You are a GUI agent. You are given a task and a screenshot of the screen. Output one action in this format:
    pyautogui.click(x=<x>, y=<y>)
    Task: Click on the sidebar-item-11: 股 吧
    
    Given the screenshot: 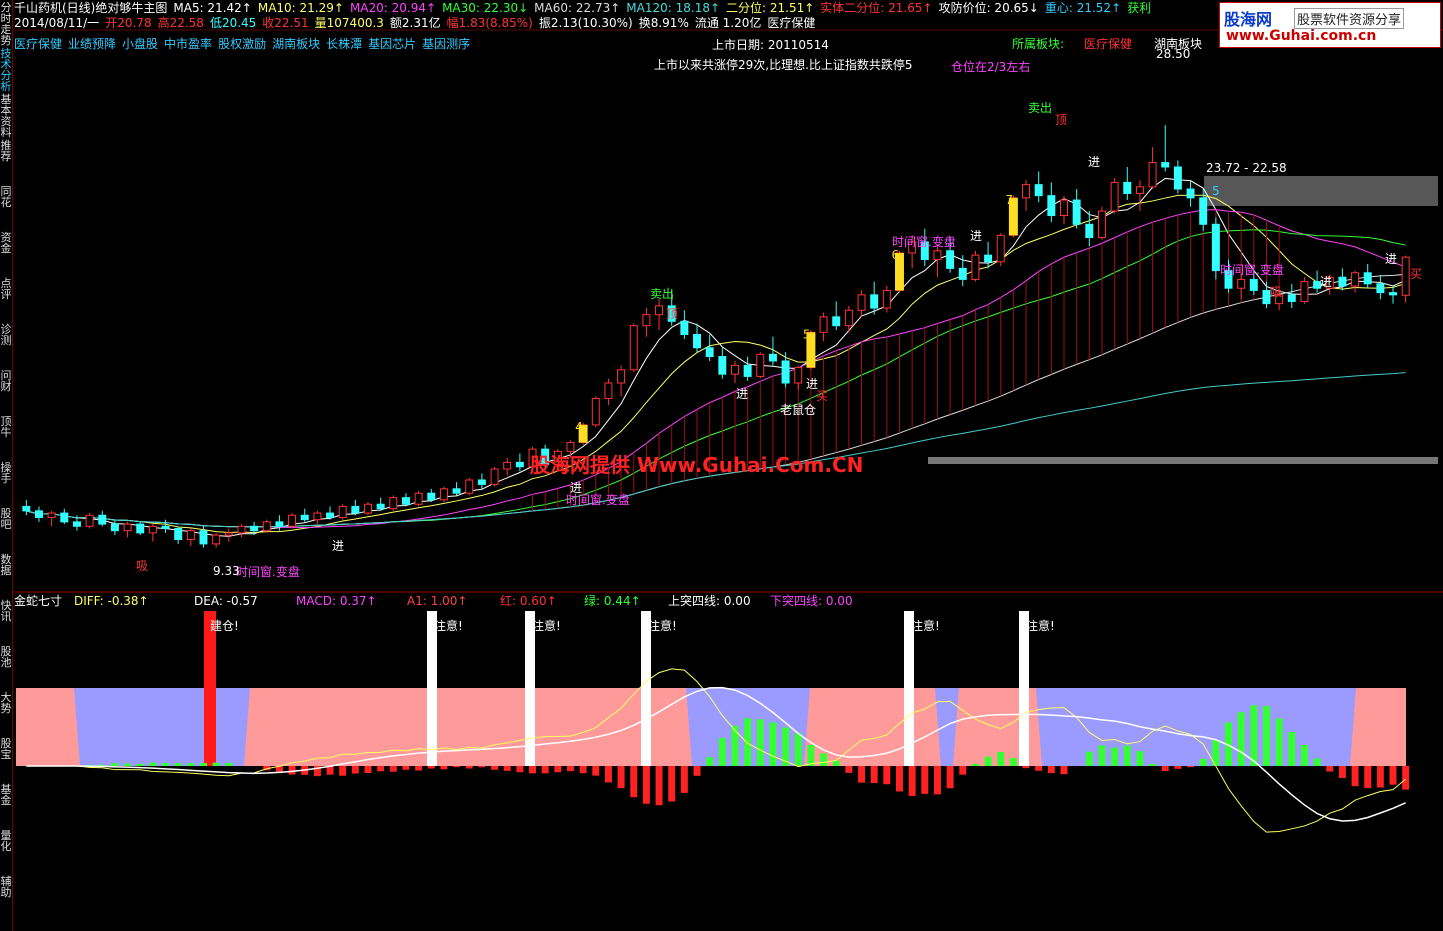 What is the action you would take?
    pyautogui.click(x=6, y=519)
    